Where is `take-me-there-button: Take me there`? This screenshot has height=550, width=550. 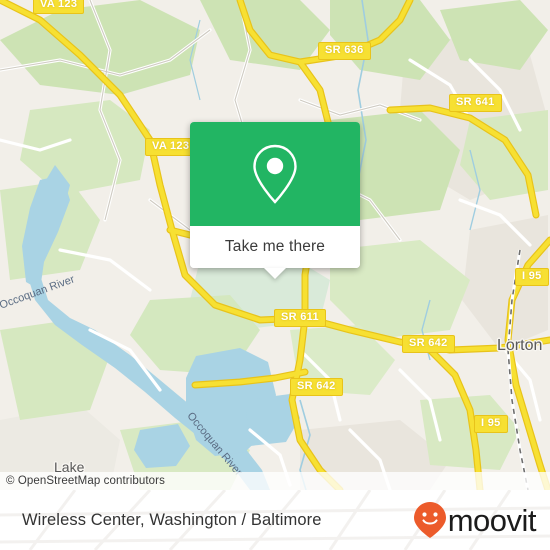 take-me-there-button: Take me there is located at coordinates (275, 247).